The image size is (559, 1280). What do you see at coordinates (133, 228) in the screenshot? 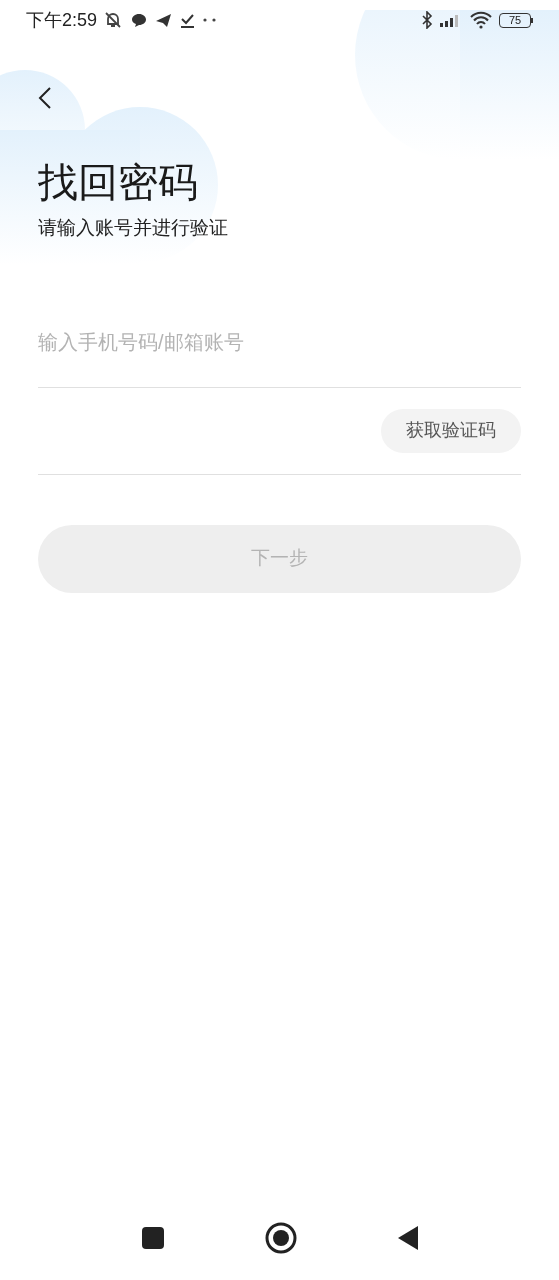
I see `page-subtitle: 请输入账号并进行验证` at bounding box center [133, 228].